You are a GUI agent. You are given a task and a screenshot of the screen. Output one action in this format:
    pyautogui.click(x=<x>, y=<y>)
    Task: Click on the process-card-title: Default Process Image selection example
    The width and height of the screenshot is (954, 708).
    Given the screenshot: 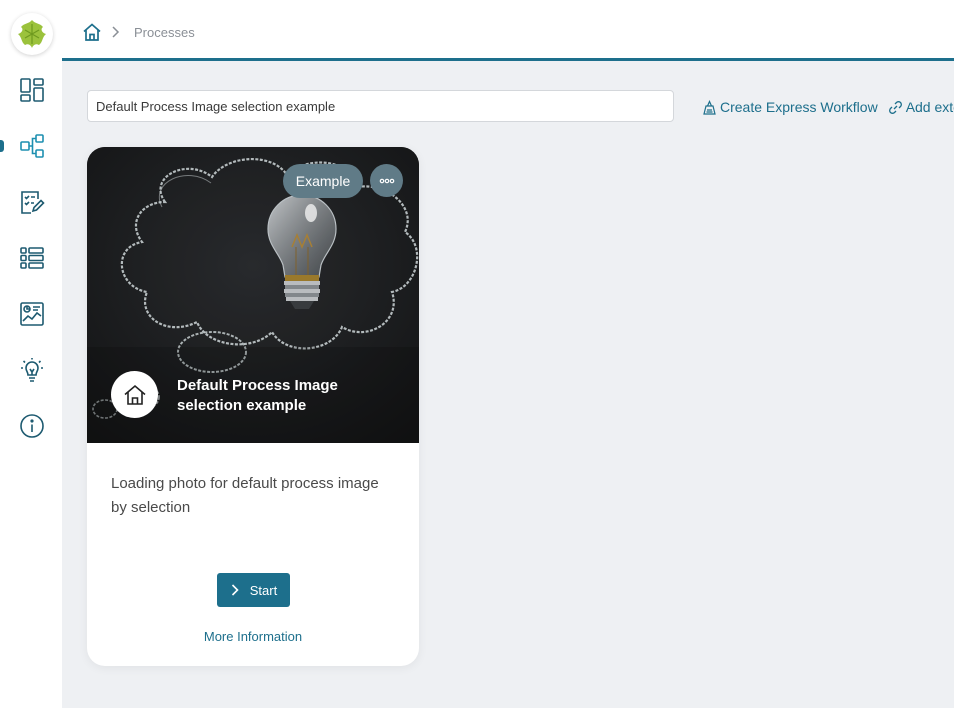 What is the action you would take?
    pyautogui.click(x=257, y=395)
    